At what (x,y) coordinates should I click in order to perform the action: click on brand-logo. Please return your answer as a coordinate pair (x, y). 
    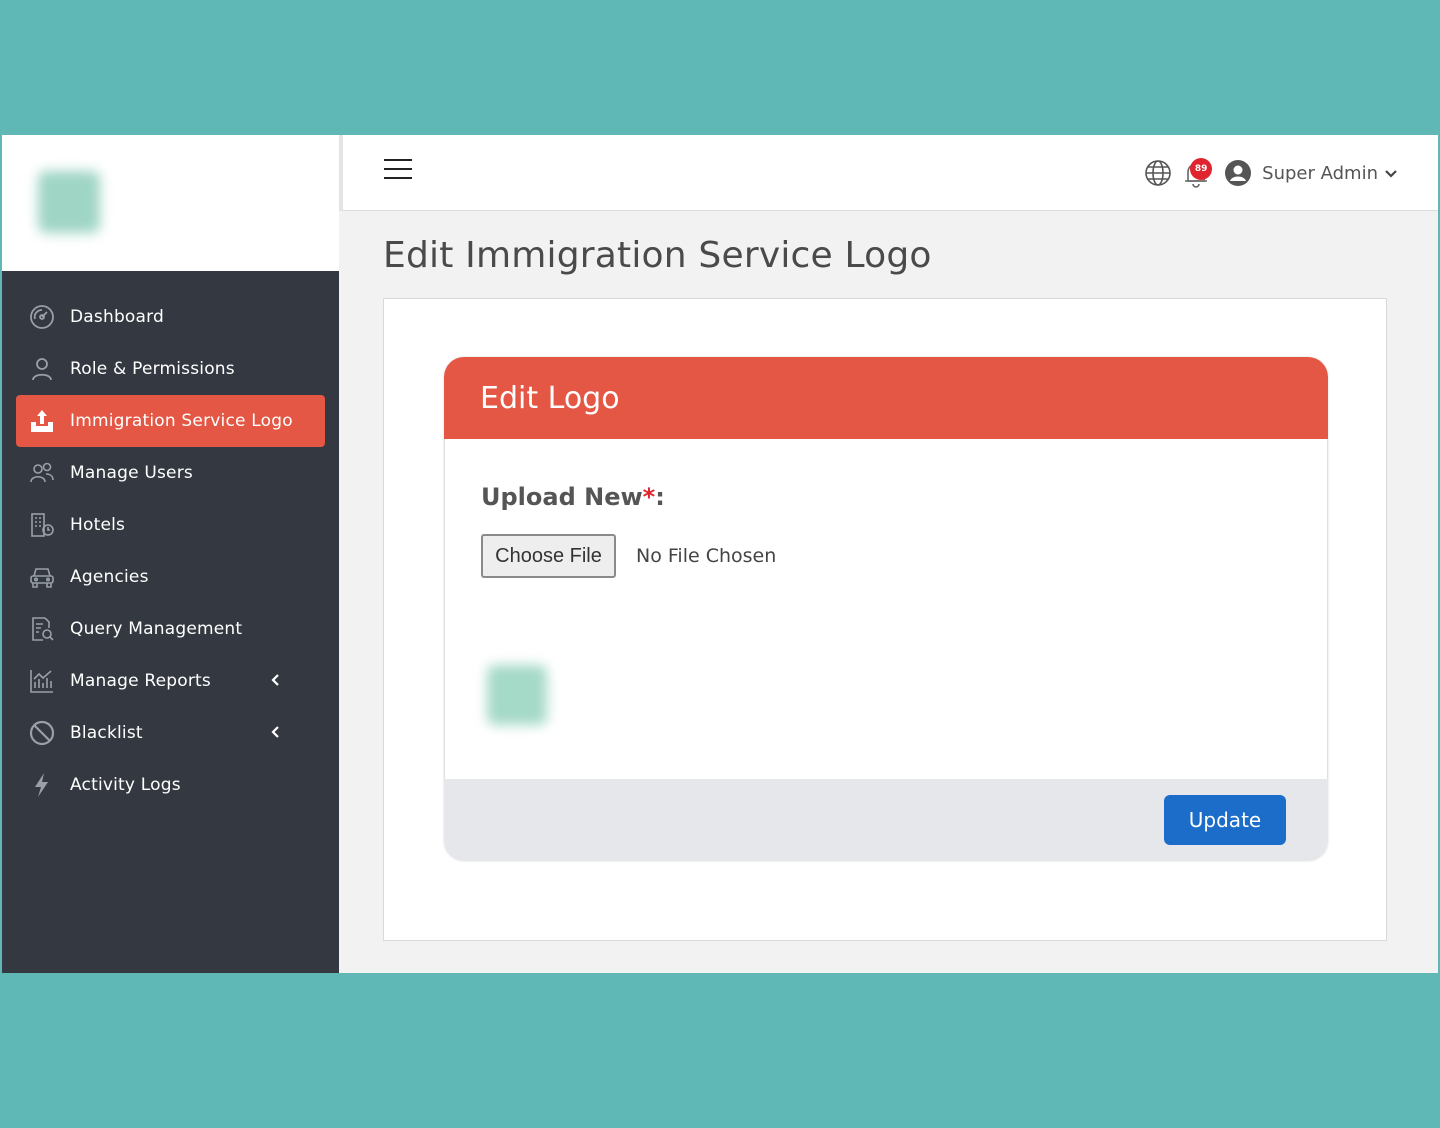
    Looking at the image, I should click on (69, 202).